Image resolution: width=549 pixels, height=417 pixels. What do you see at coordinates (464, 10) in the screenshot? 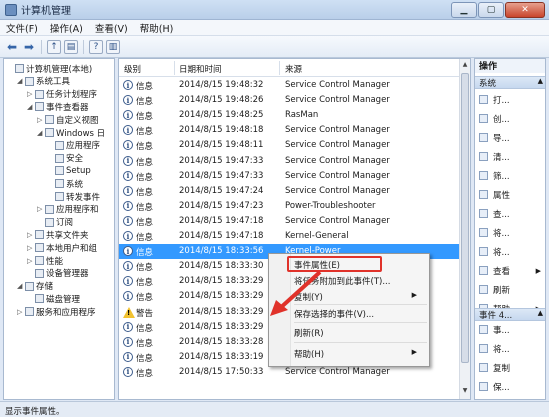
I see `minimize-button: ▁` at bounding box center [464, 10].